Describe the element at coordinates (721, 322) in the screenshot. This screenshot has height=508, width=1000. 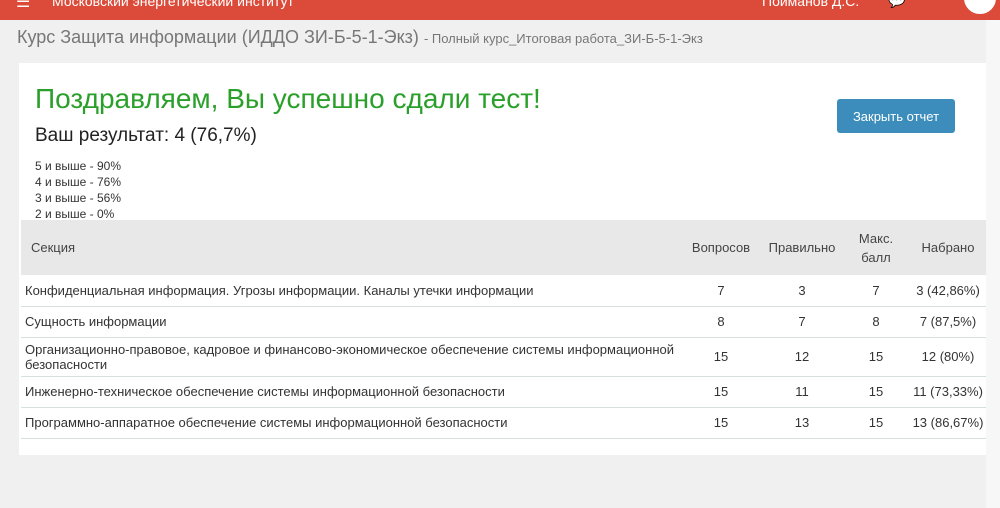
I see `questions: 8` at that location.